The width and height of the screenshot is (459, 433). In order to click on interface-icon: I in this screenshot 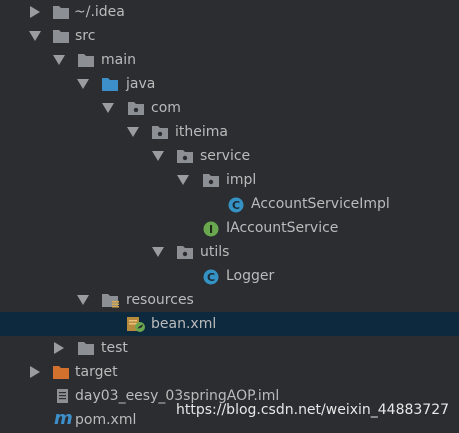, I will do `click(211, 229)`.